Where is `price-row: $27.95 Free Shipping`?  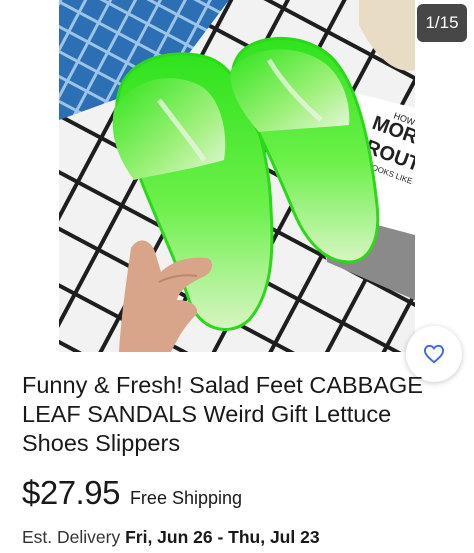 price-row: $27.95 Free Shipping is located at coordinates (132, 493).